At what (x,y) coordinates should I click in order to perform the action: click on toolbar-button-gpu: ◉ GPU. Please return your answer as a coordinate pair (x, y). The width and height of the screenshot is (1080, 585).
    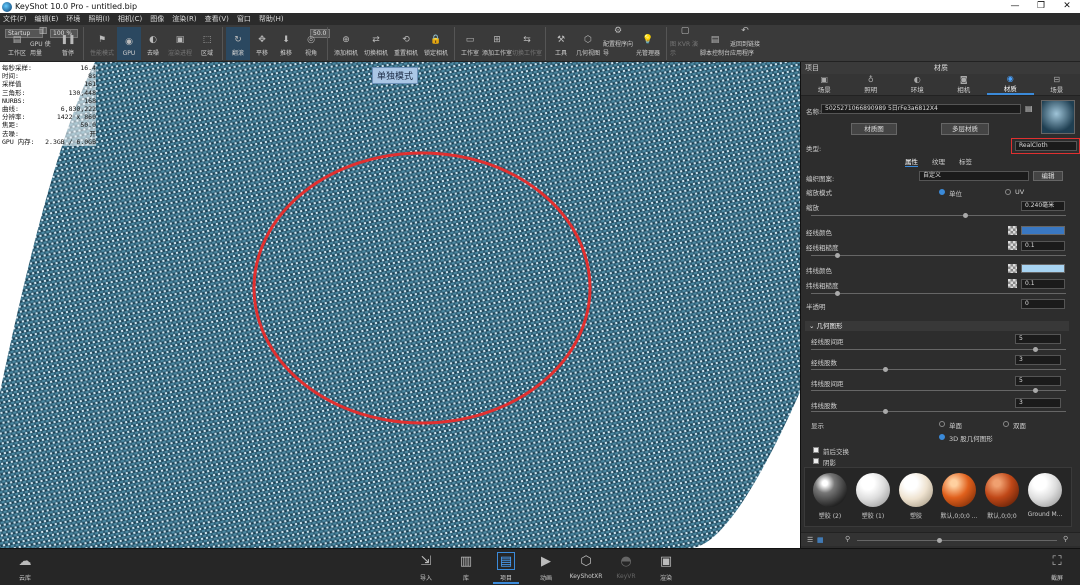
    Looking at the image, I should click on (129, 43).